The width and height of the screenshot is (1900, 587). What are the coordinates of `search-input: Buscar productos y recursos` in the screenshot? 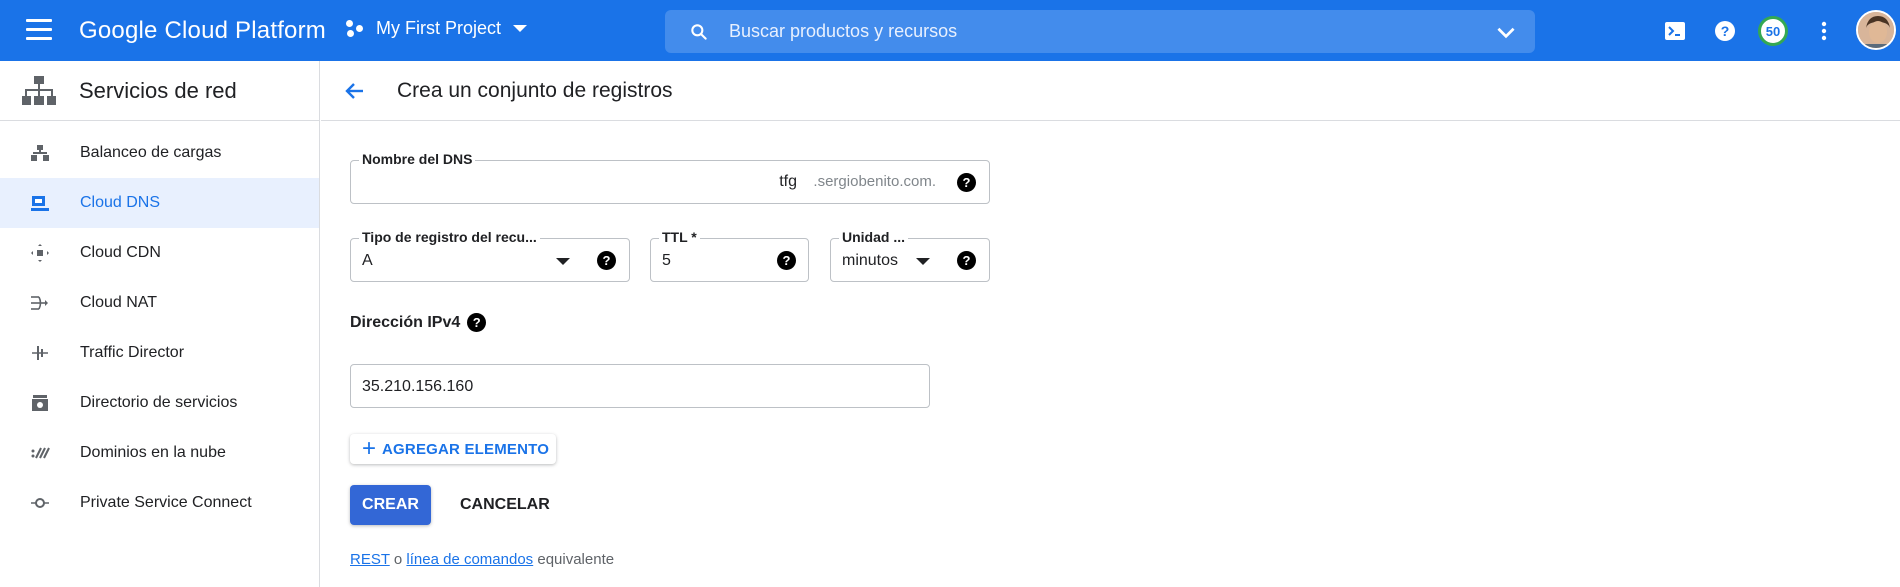 It's located at (1111, 31).